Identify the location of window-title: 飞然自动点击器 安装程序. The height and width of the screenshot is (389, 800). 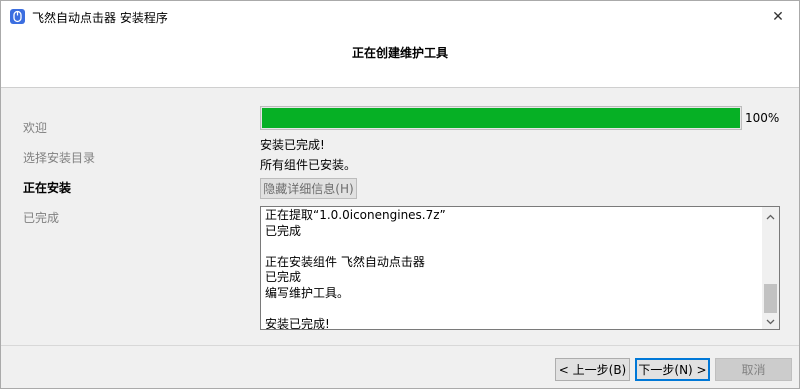
(100, 18).